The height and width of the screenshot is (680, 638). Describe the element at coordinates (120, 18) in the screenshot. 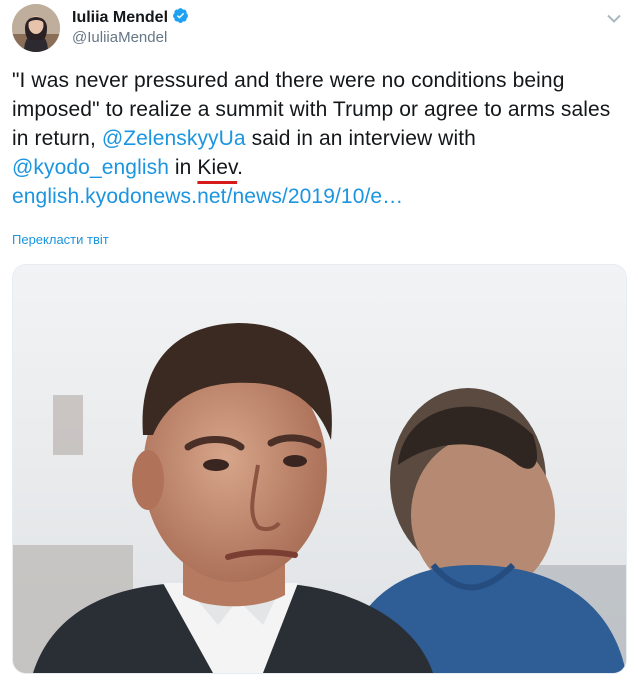

I see `author-name: Iuliia Mendel` at that location.